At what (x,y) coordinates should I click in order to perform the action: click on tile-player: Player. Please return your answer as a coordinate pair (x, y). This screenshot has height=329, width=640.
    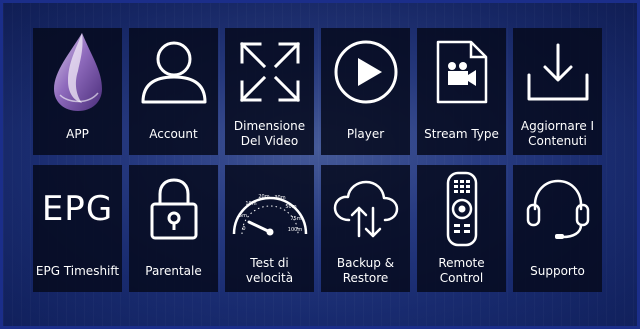
    Looking at the image, I should click on (365, 91).